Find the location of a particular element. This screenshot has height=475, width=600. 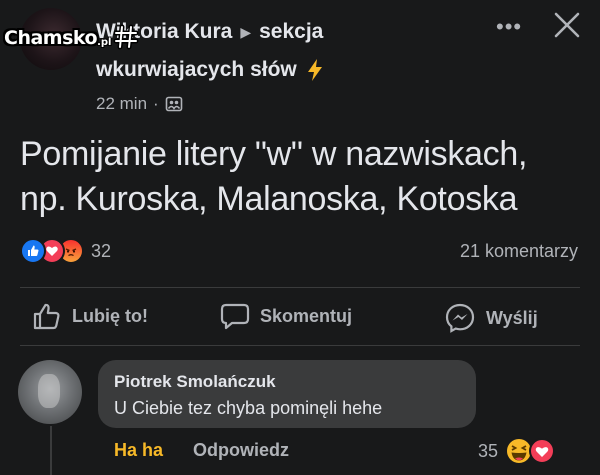

group-name-line: wkurwiajacych słów is located at coordinates (210, 70).